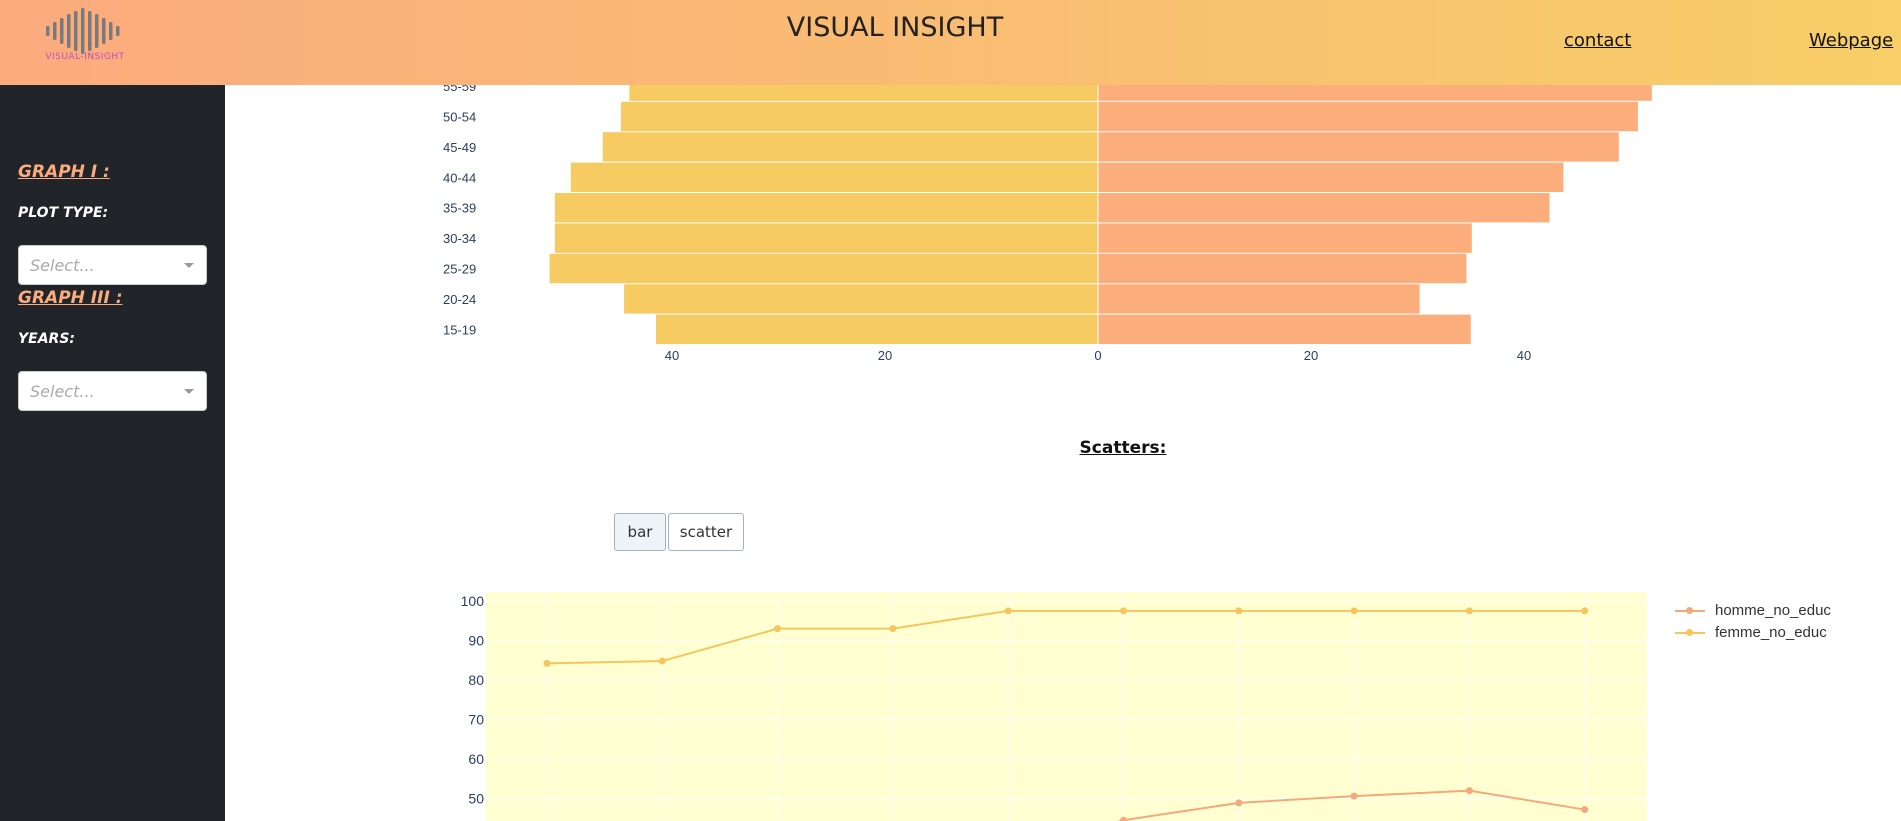 The height and width of the screenshot is (821, 1901). What do you see at coordinates (1597, 40) in the screenshot?
I see `nav-contact-link: contact` at bounding box center [1597, 40].